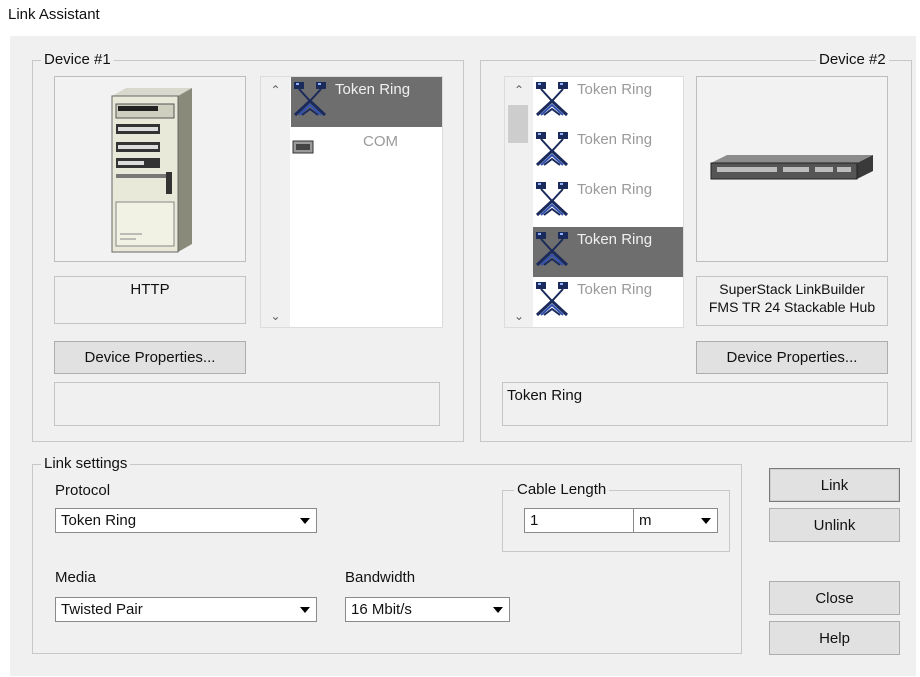 The height and width of the screenshot is (677, 920). What do you see at coordinates (99, 520) in the screenshot?
I see `protocol-value: Token Ring` at bounding box center [99, 520].